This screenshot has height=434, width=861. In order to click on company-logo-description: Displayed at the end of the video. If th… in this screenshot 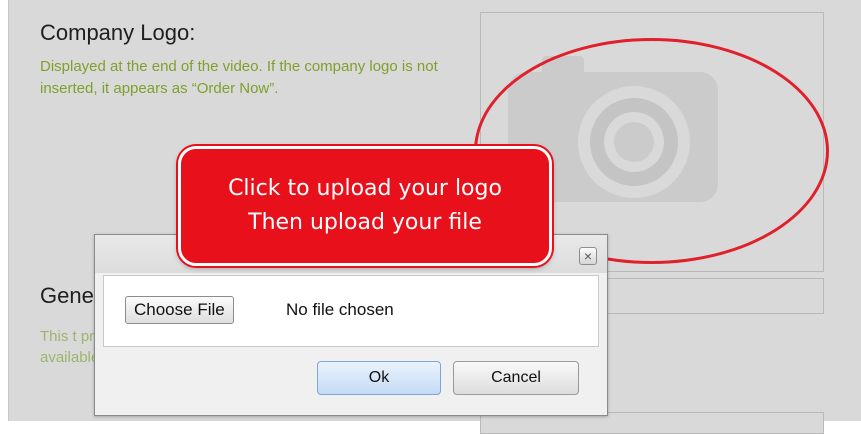, I will do `click(239, 77)`.